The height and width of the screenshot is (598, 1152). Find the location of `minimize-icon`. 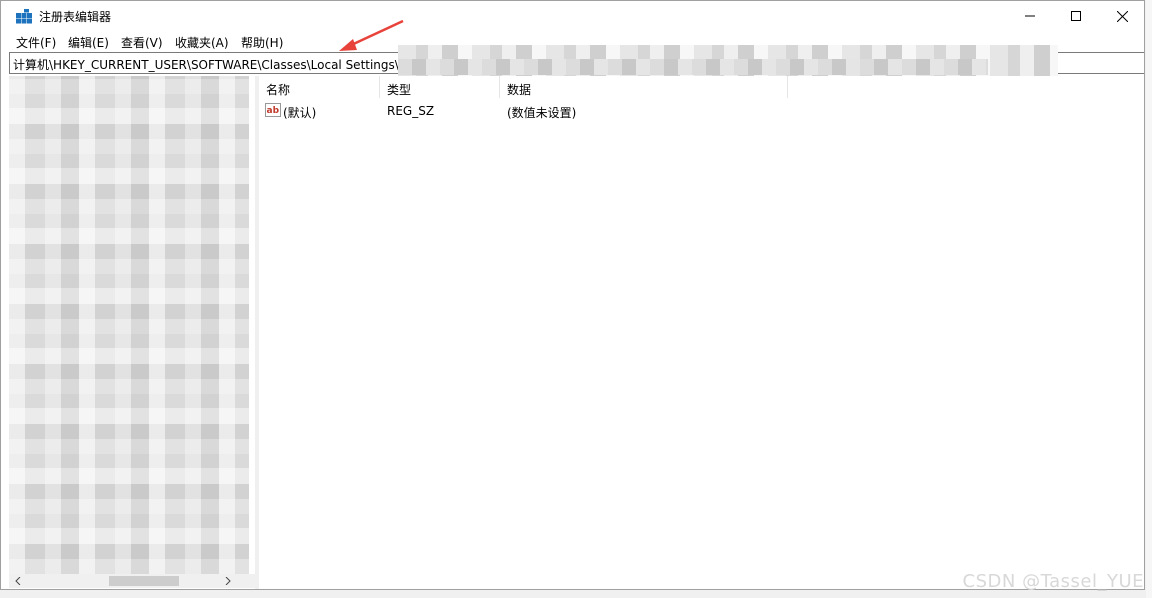

minimize-icon is located at coordinates (1030, 16).